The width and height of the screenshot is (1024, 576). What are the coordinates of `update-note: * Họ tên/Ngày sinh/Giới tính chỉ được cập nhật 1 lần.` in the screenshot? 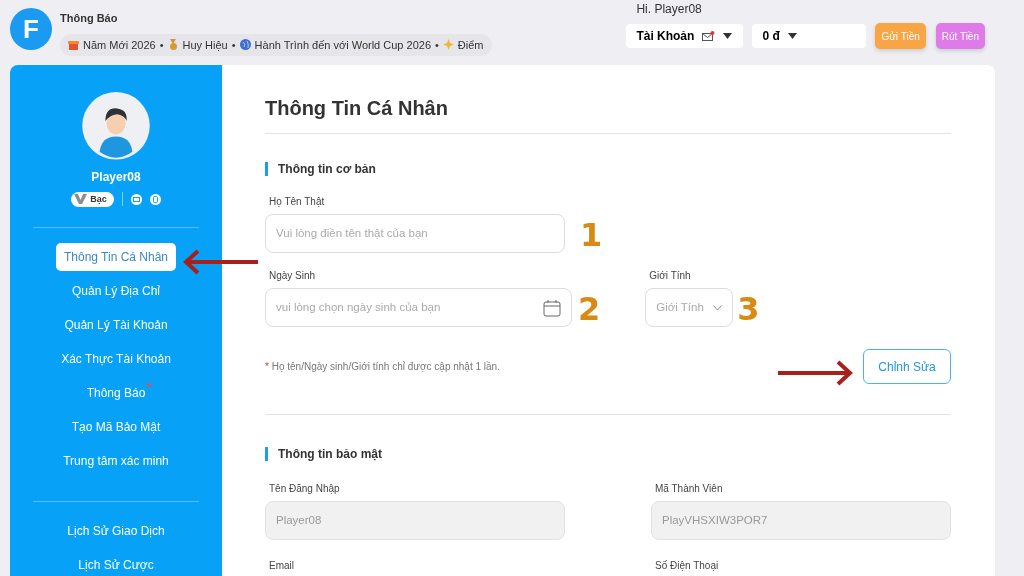 It's located at (382, 367).